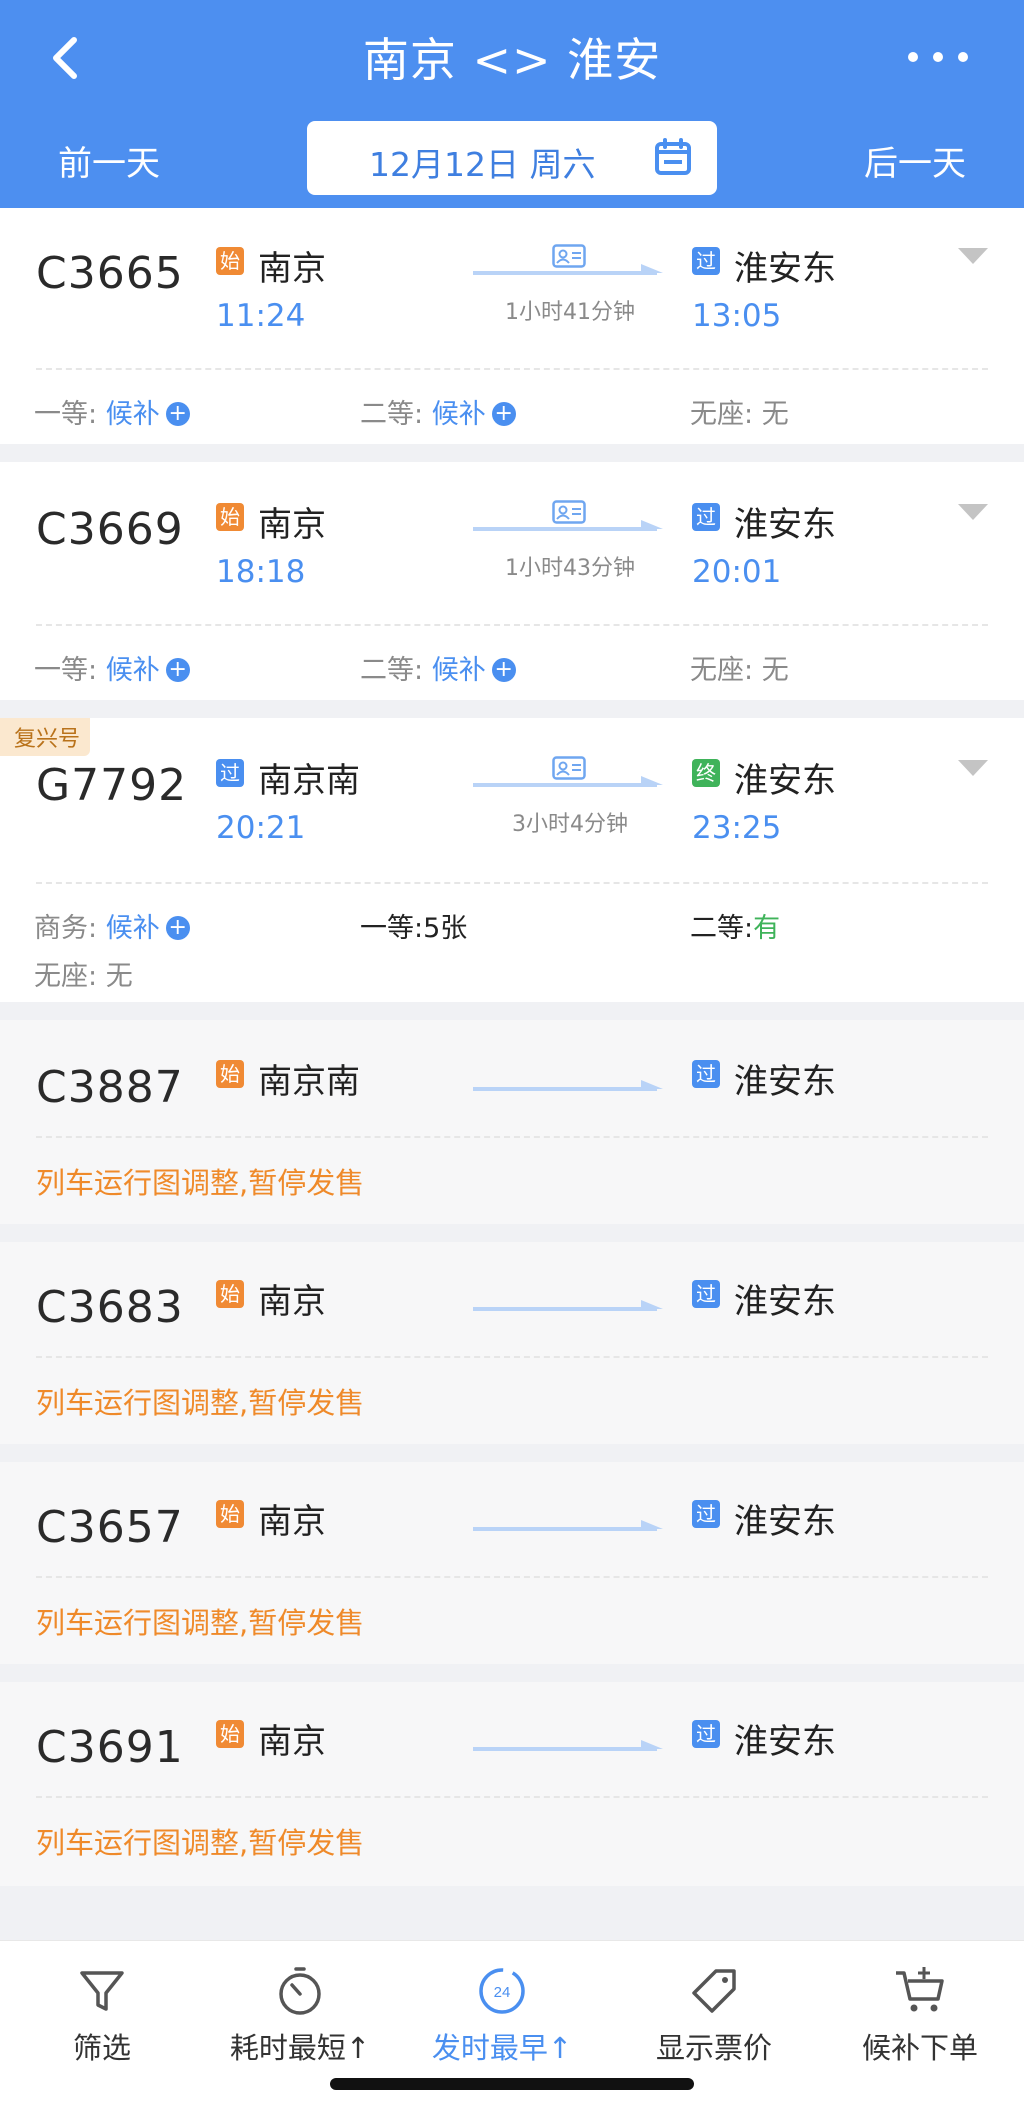  Describe the element at coordinates (938, 57) in the screenshot. I see `more-options-icon` at that location.